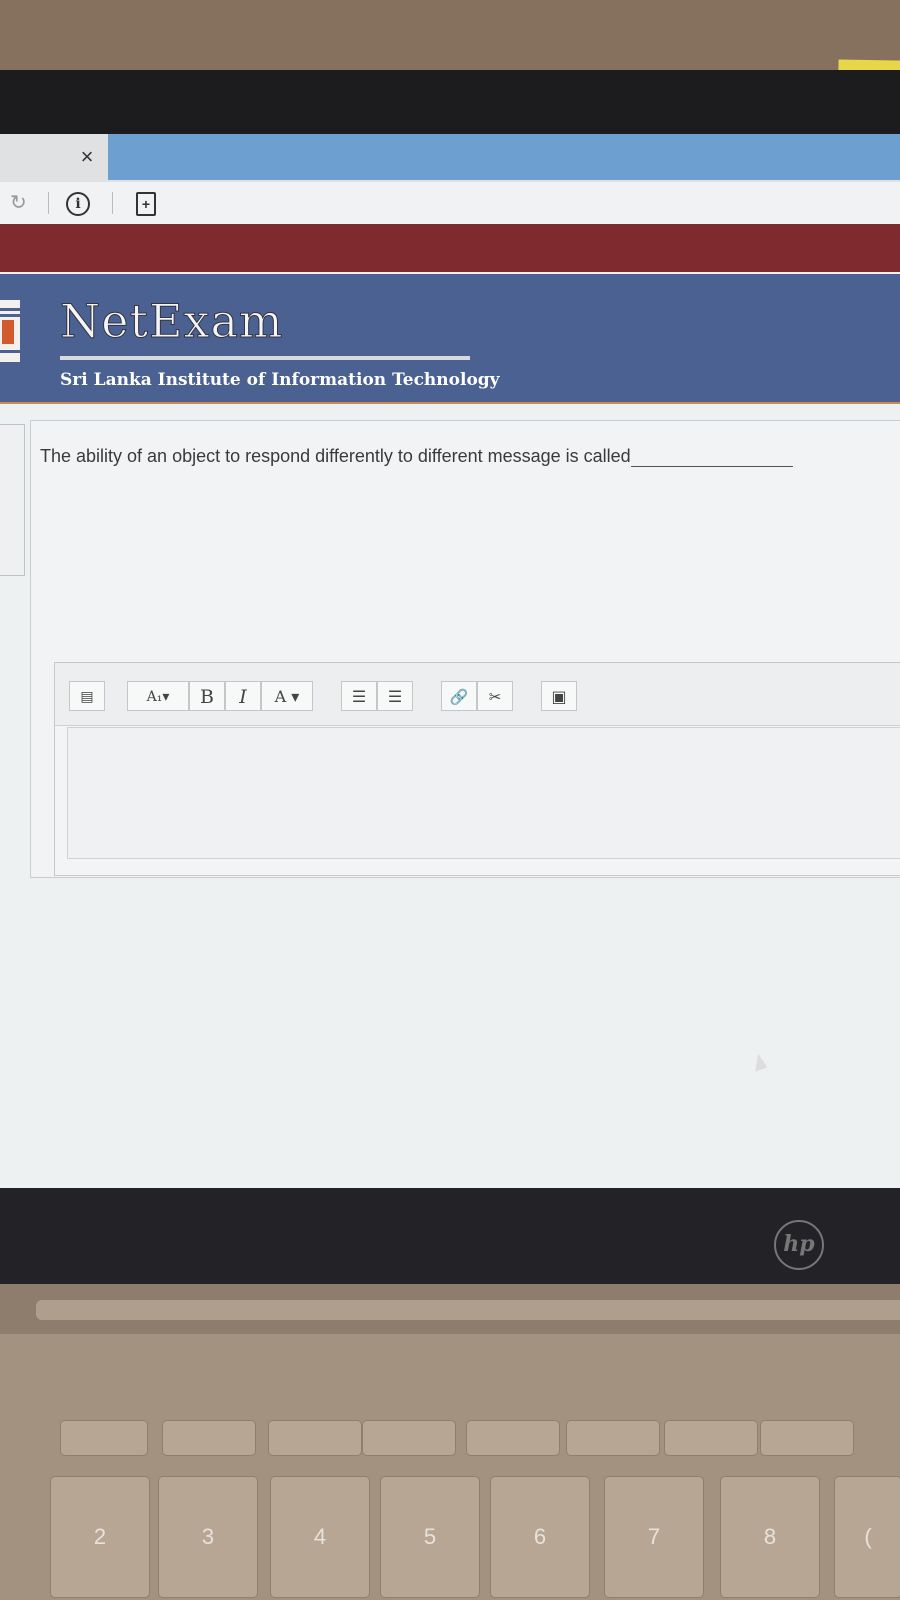 The image size is (900, 1600). Describe the element at coordinates (799, 1245) in the screenshot. I see `hp-logo-icon: hp` at that location.